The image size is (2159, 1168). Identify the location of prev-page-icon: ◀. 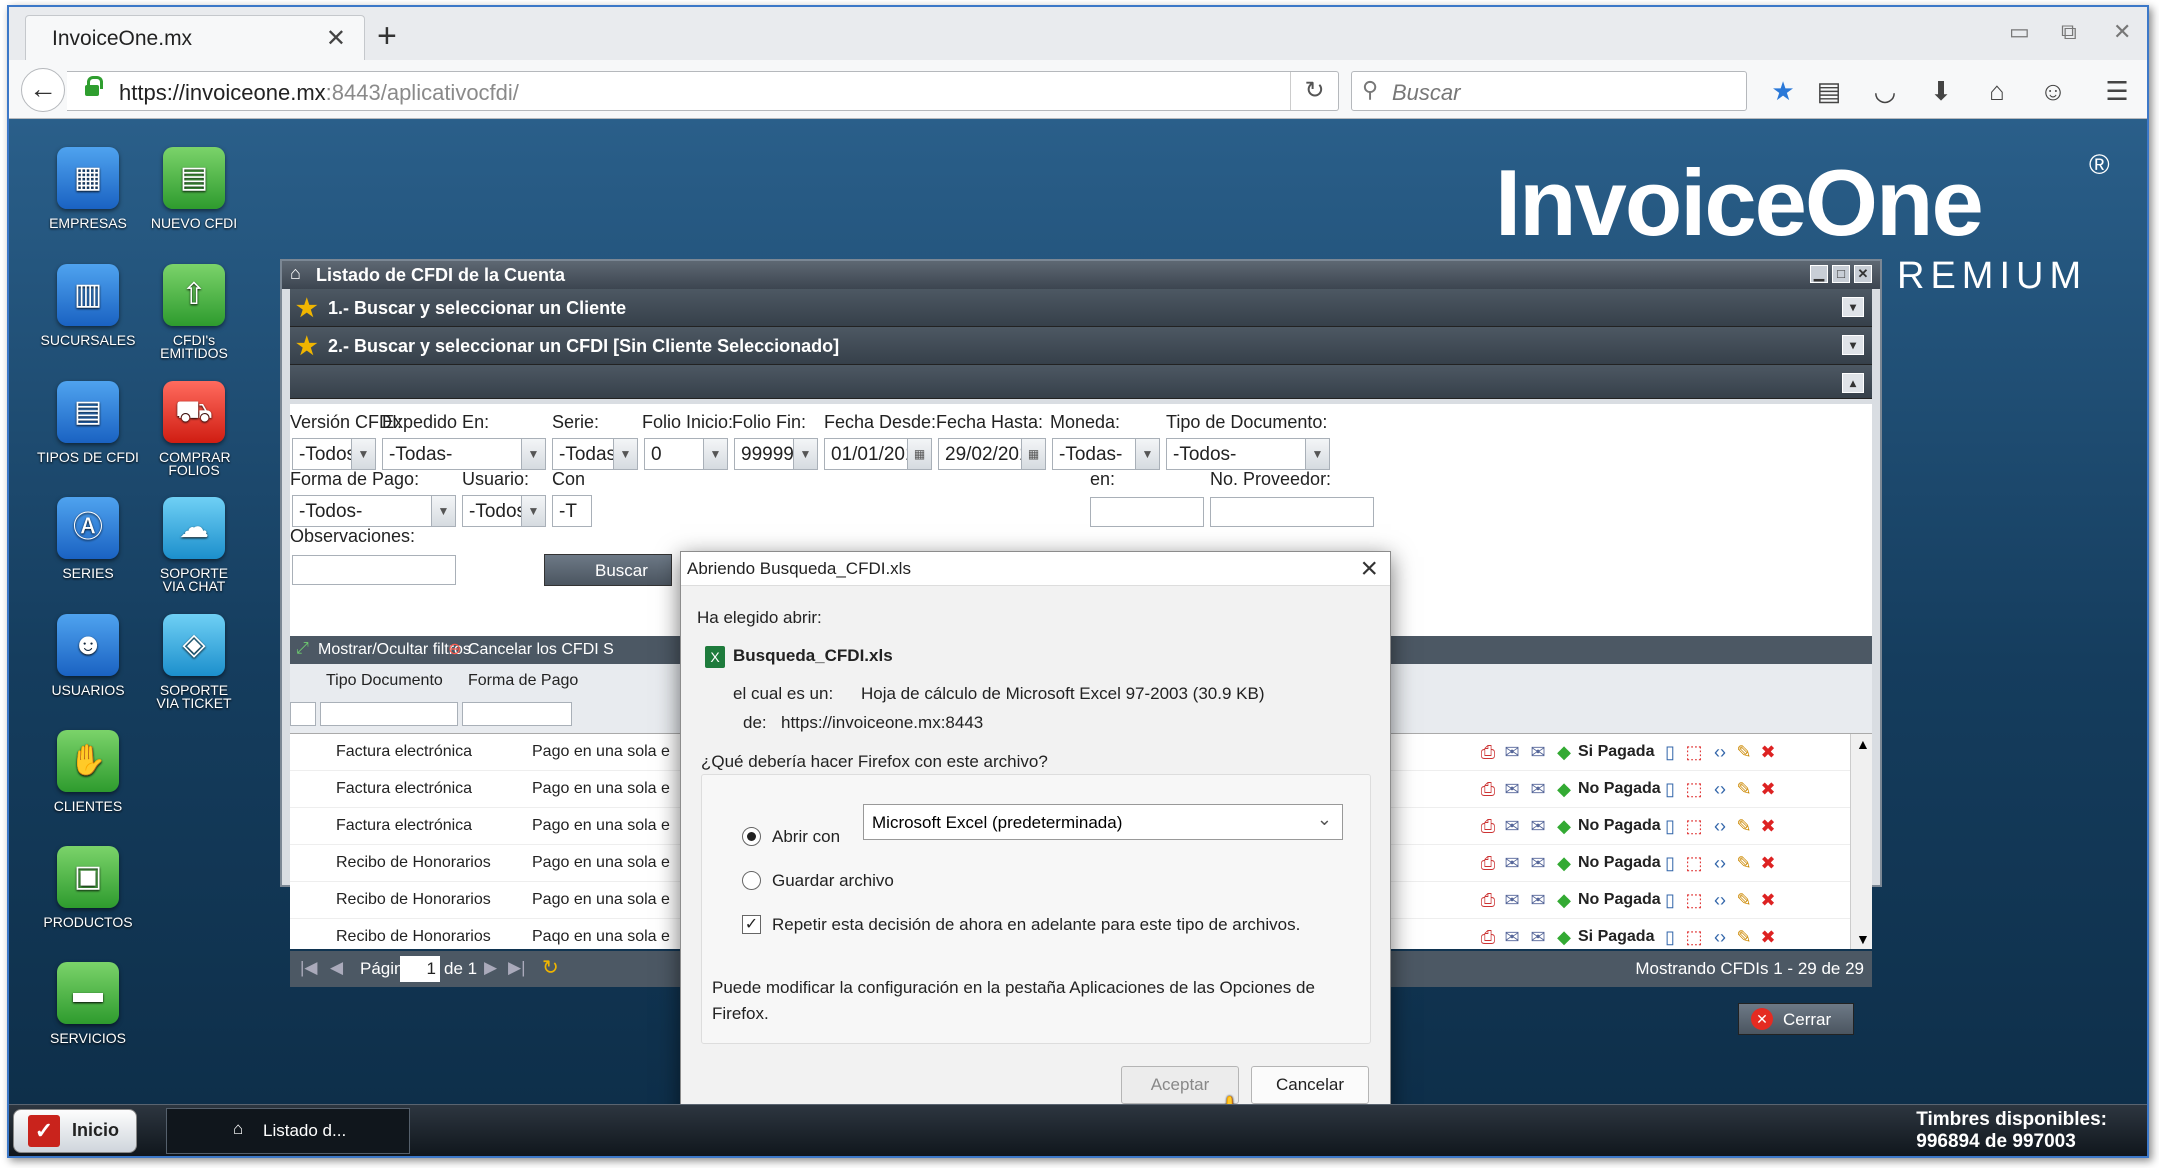
(336, 968).